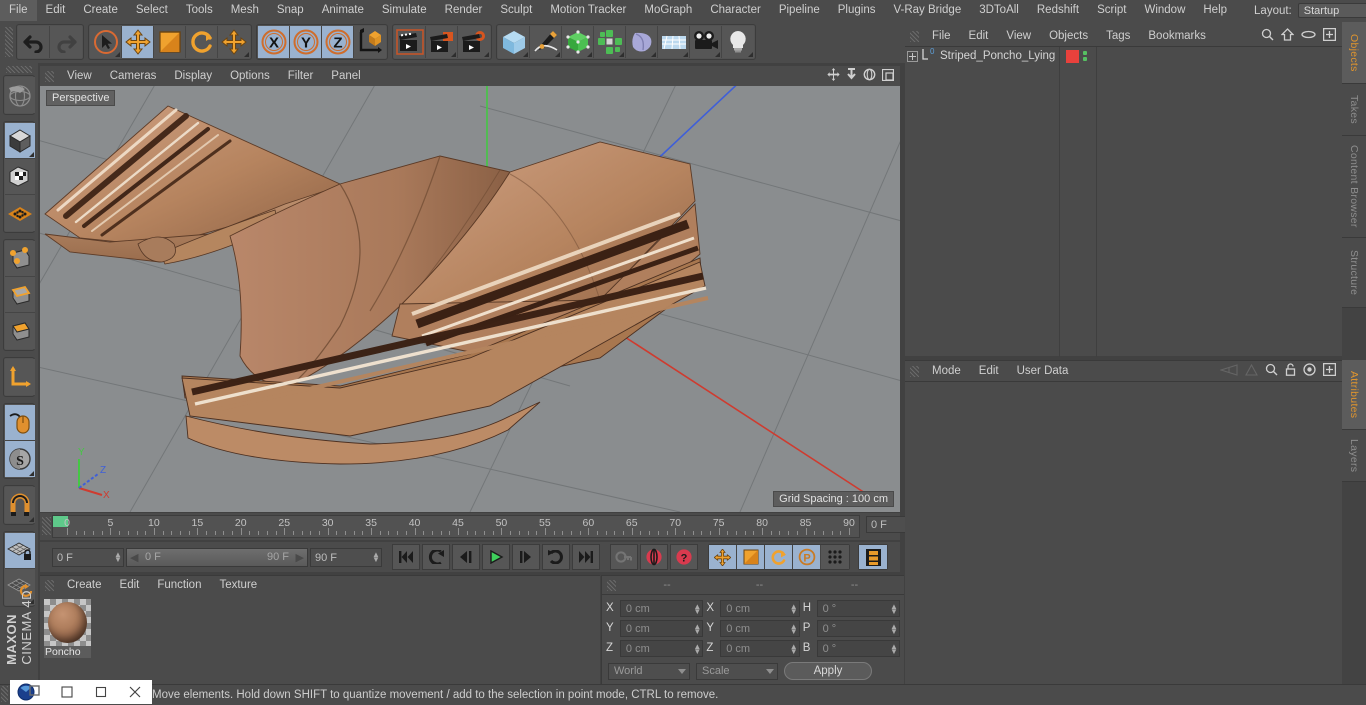 This screenshot has height=705, width=1366. I want to click on layout-dropdown: Startup, so click(1331, 10).